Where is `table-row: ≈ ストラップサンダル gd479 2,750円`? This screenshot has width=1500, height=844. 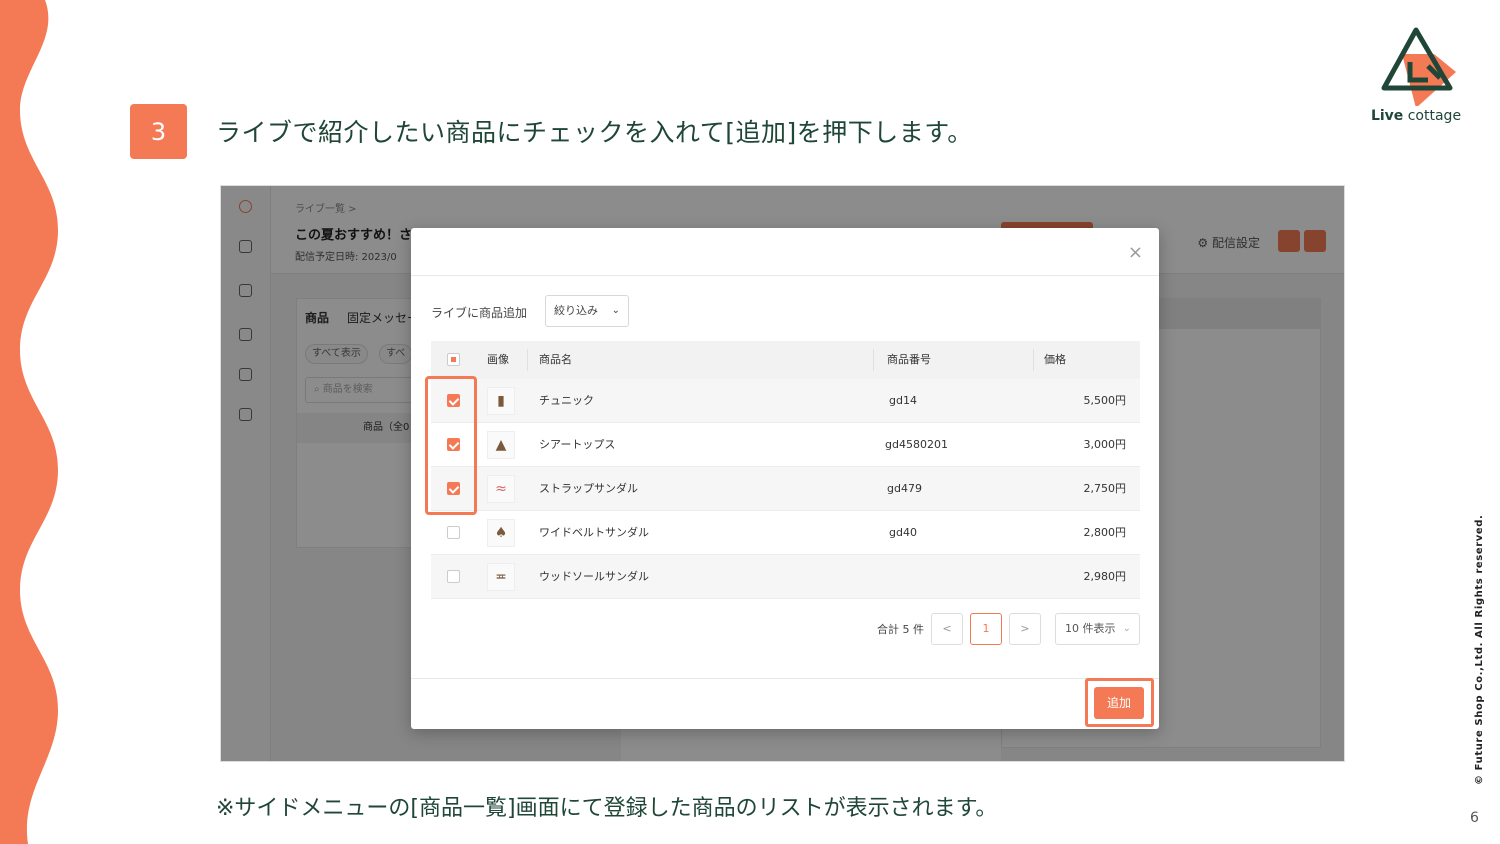 table-row: ≈ ストラップサンダル gd479 2,750円 is located at coordinates (785, 489).